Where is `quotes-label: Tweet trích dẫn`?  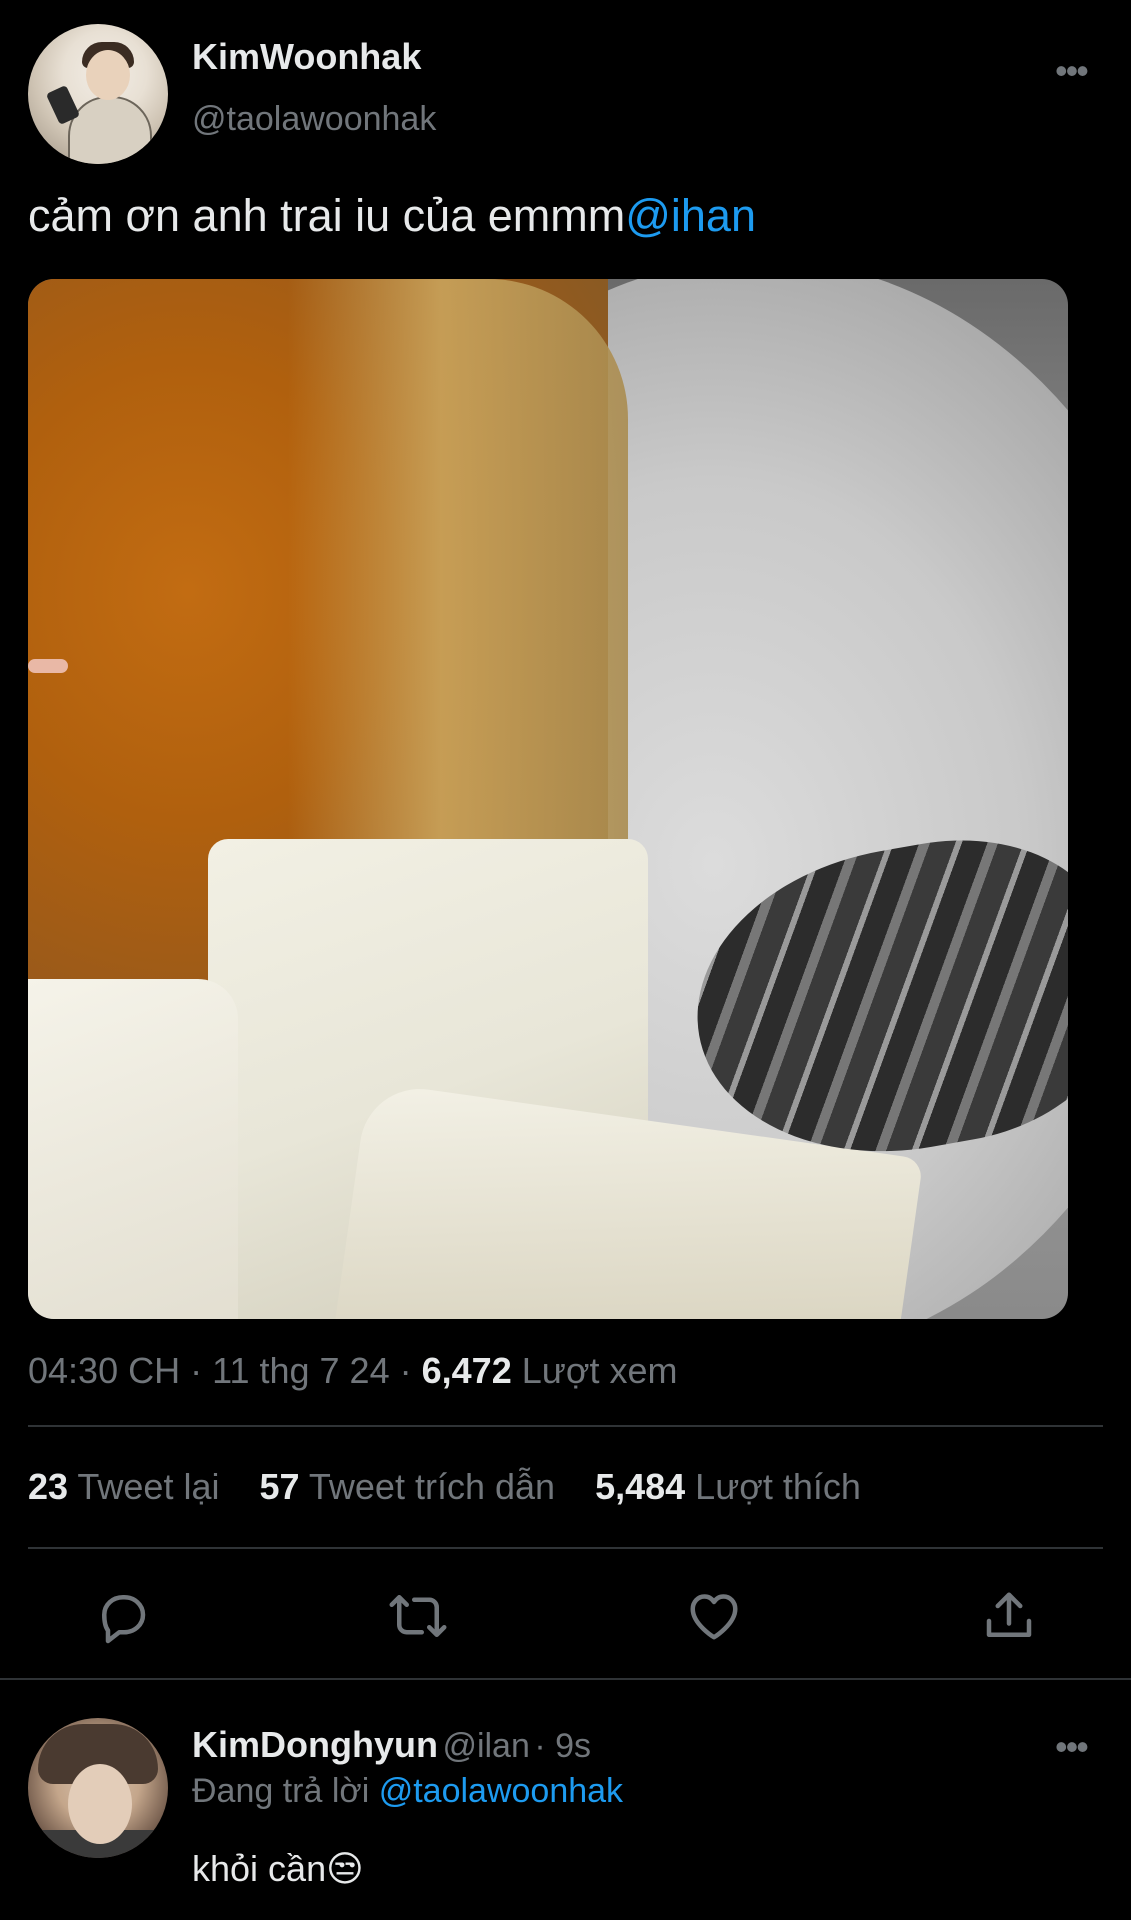
quotes-label: Tweet trích dẫn is located at coordinates (432, 1486).